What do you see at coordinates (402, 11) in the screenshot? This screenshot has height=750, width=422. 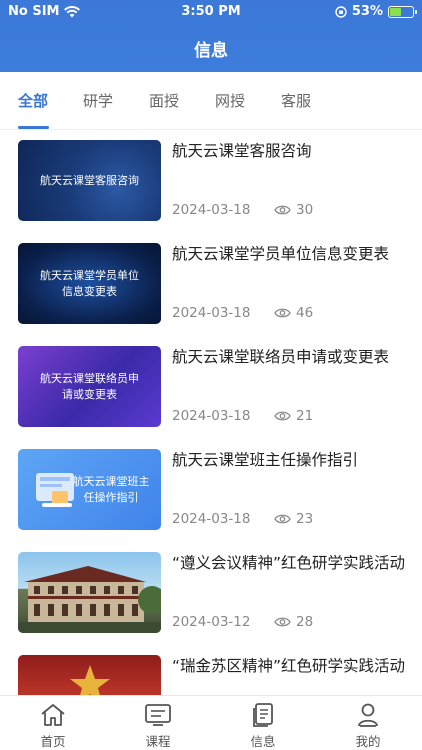 I see `battery-icon` at bounding box center [402, 11].